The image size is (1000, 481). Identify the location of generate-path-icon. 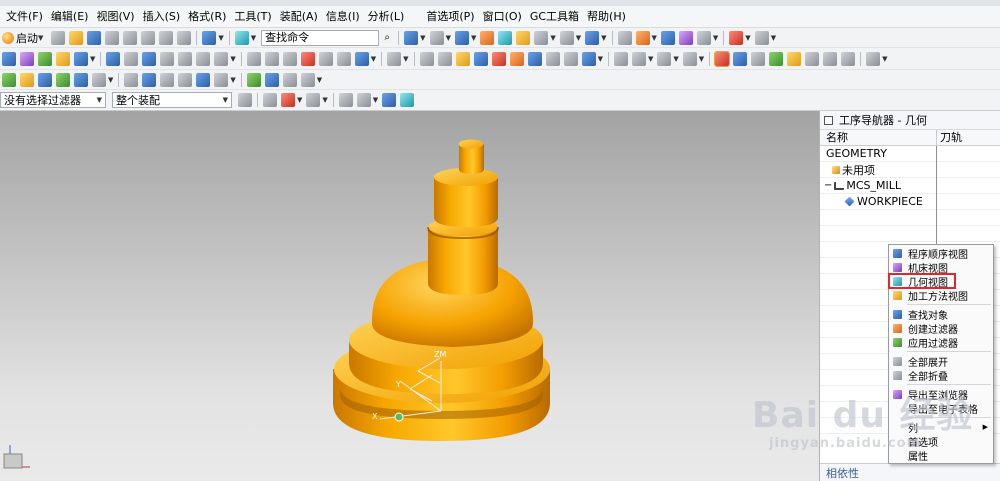
(113, 58).